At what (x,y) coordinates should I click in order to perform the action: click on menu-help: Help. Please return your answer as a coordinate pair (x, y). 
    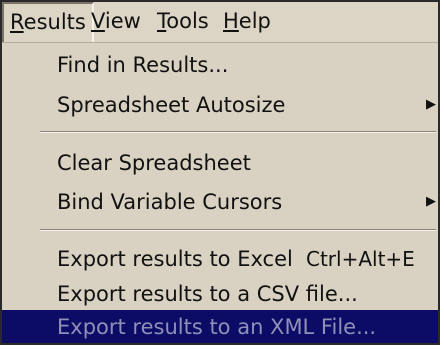
    Looking at the image, I should click on (247, 22).